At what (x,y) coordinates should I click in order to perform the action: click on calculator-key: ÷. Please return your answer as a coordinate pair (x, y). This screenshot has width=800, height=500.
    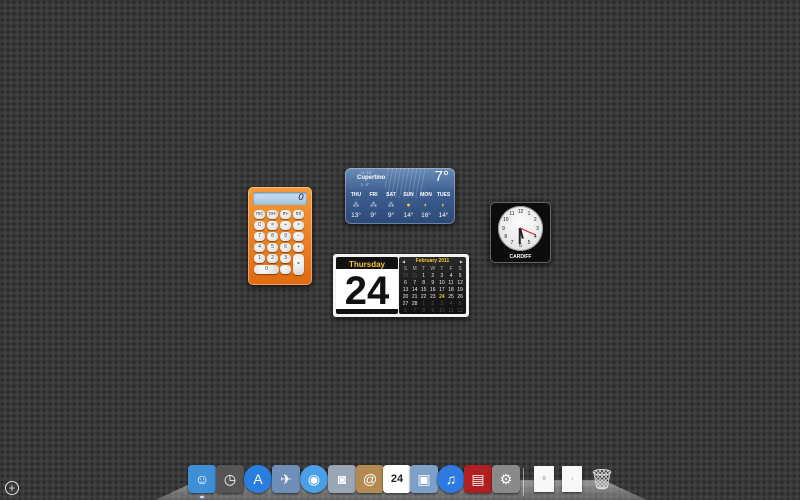
    Looking at the image, I should click on (285, 225).